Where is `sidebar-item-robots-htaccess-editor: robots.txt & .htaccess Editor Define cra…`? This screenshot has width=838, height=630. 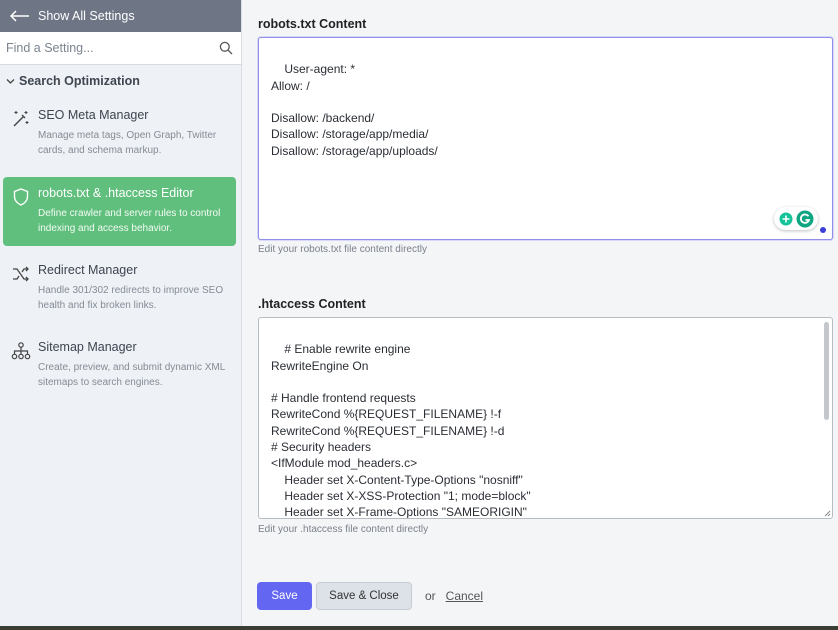
sidebar-item-robots-htaccess-editor: robots.txt & .htaccess Editor Define cra… is located at coordinates (119, 211).